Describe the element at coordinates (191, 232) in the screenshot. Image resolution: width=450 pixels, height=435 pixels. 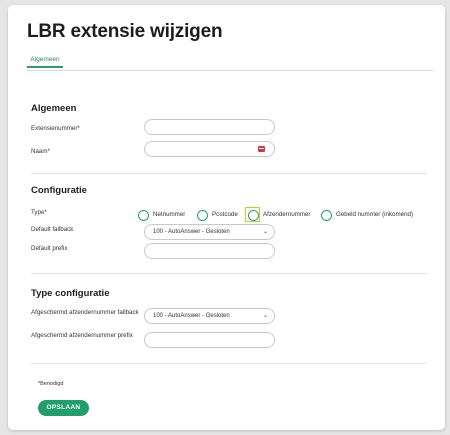
I see `default-fallback-value: 100 - AutoAnswer - Gesloten` at that location.